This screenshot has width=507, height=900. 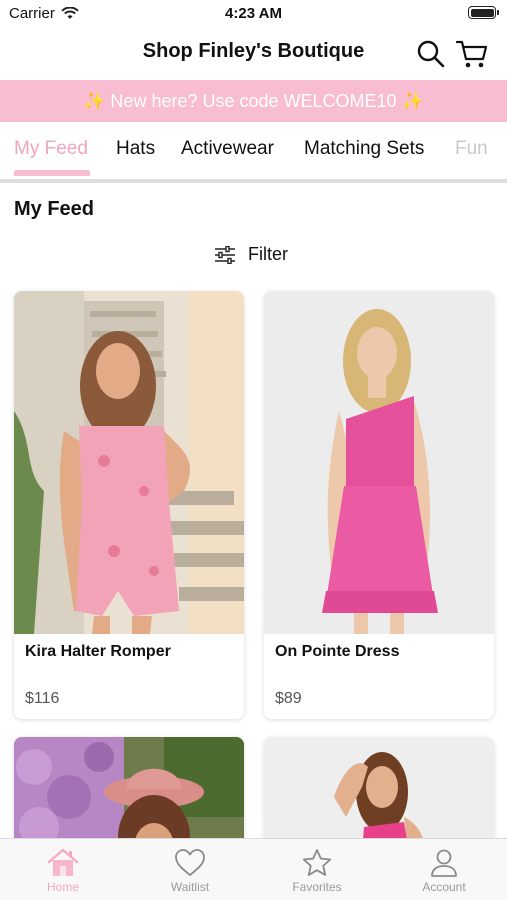 What do you see at coordinates (444, 863) in the screenshot?
I see `user-icon` at bounding box center [444, 863].